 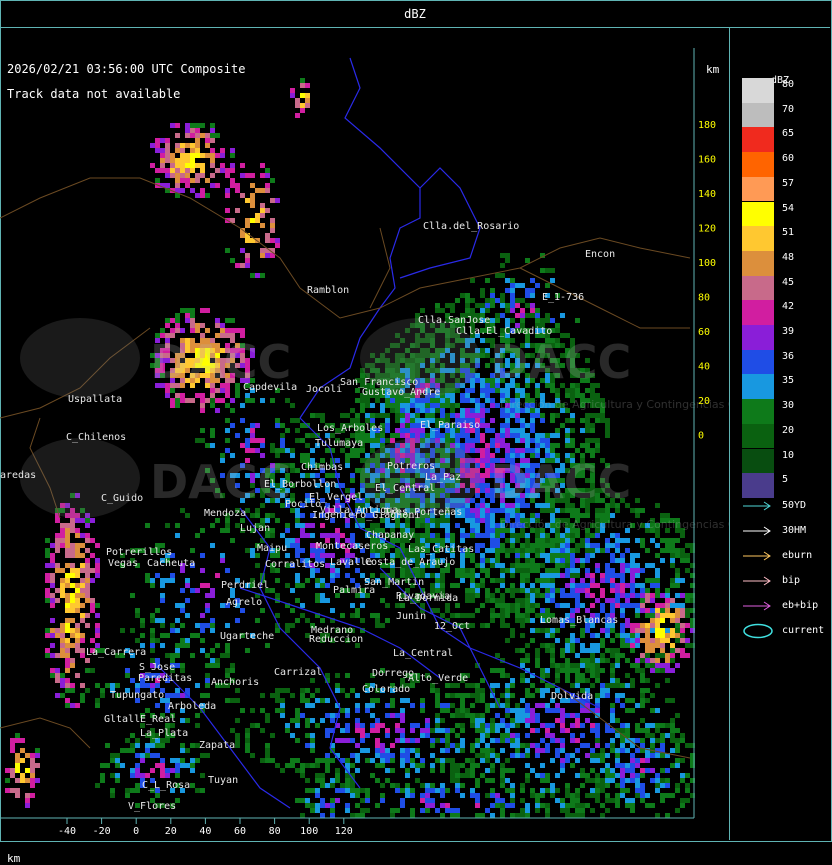 I want to click on place-label: Ramblon, so click(x=328, y=290).